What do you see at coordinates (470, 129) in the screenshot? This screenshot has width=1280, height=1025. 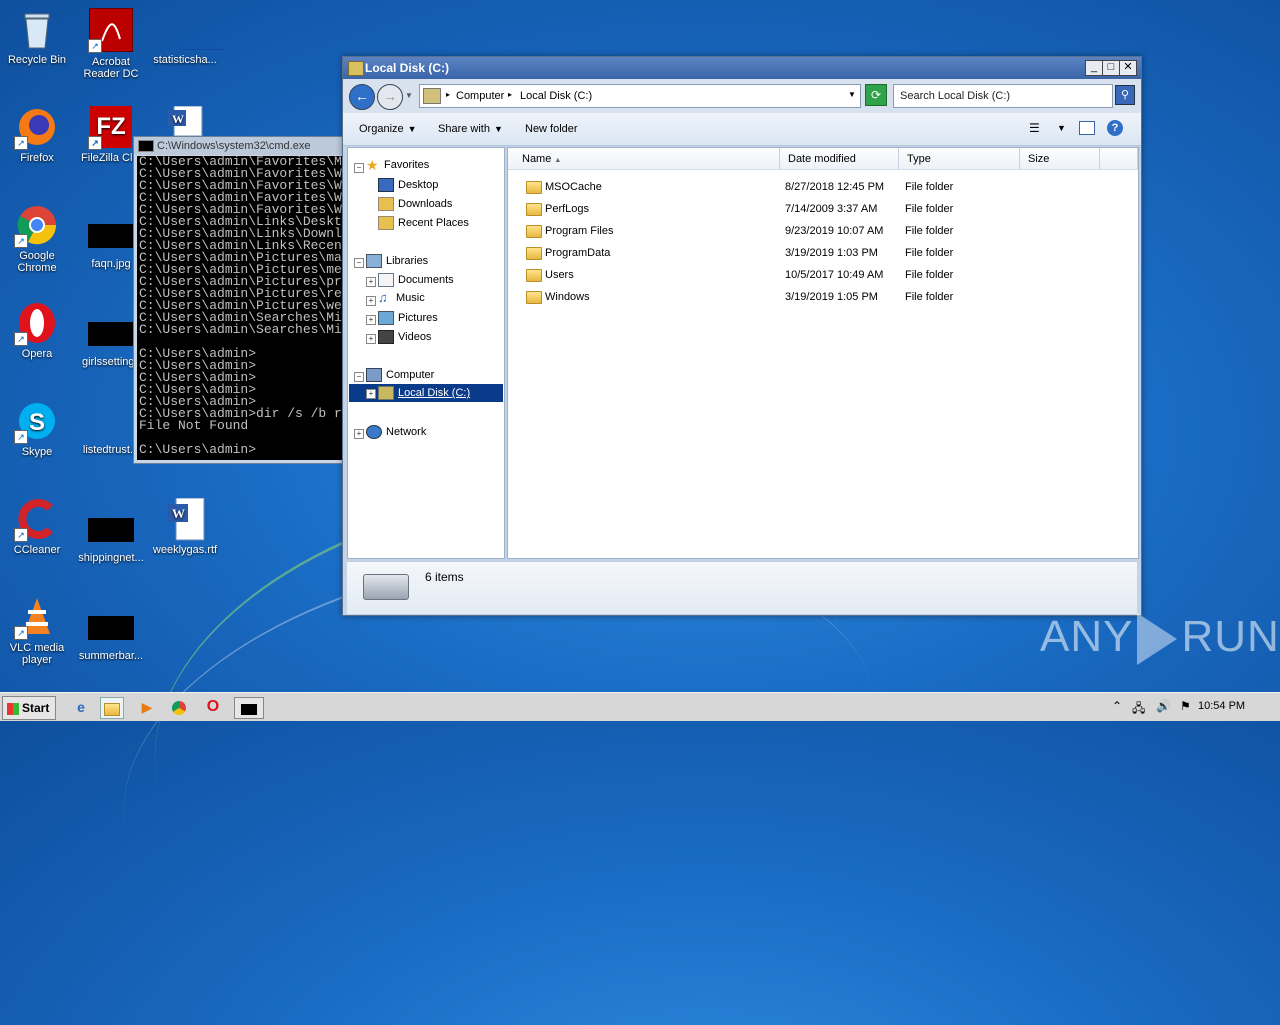 I see `share-with-button: Share with ▼` at bounding box center [470, 129].